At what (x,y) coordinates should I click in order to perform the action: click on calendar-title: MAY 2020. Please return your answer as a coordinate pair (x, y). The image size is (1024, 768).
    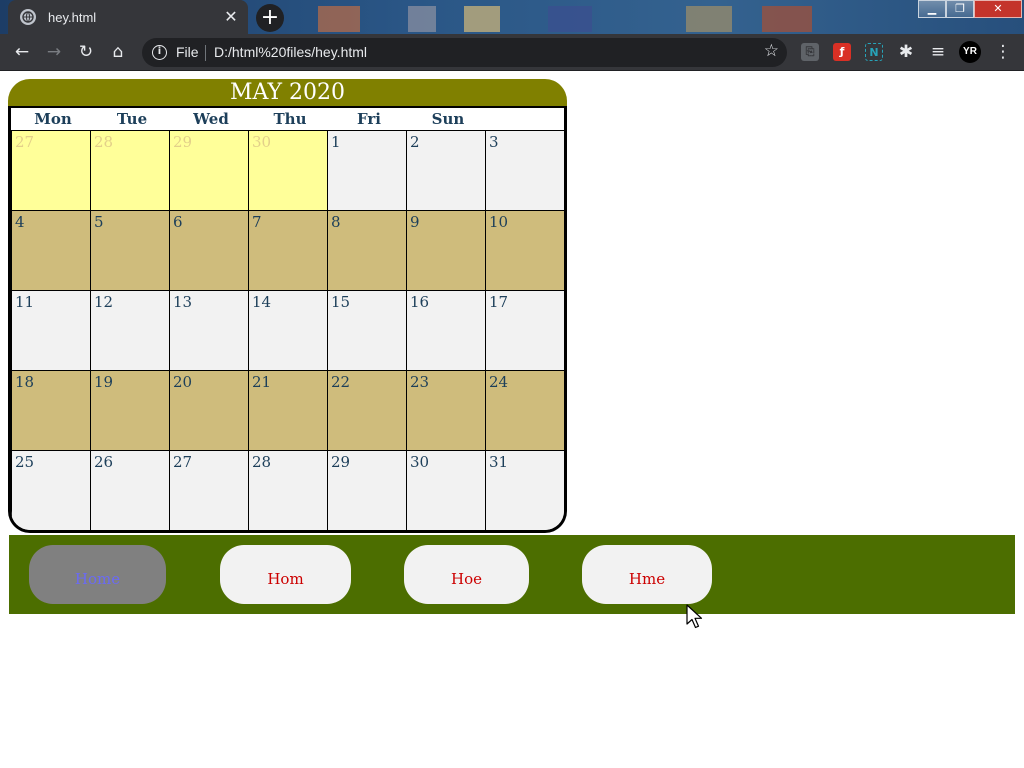
    Looking at the image, I should click on (287, 93).